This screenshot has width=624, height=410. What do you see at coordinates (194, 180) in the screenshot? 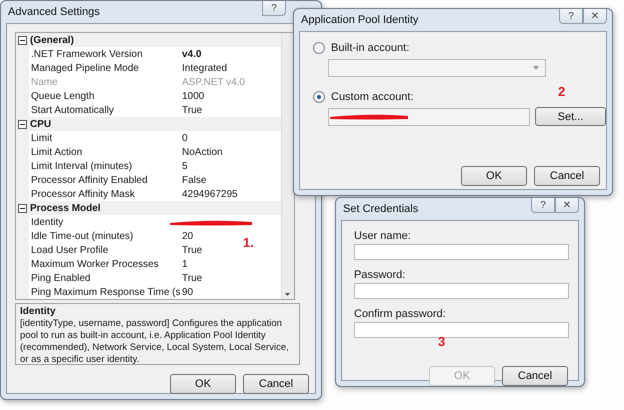
I see `property-value: False` at bounding box center [194, 180].